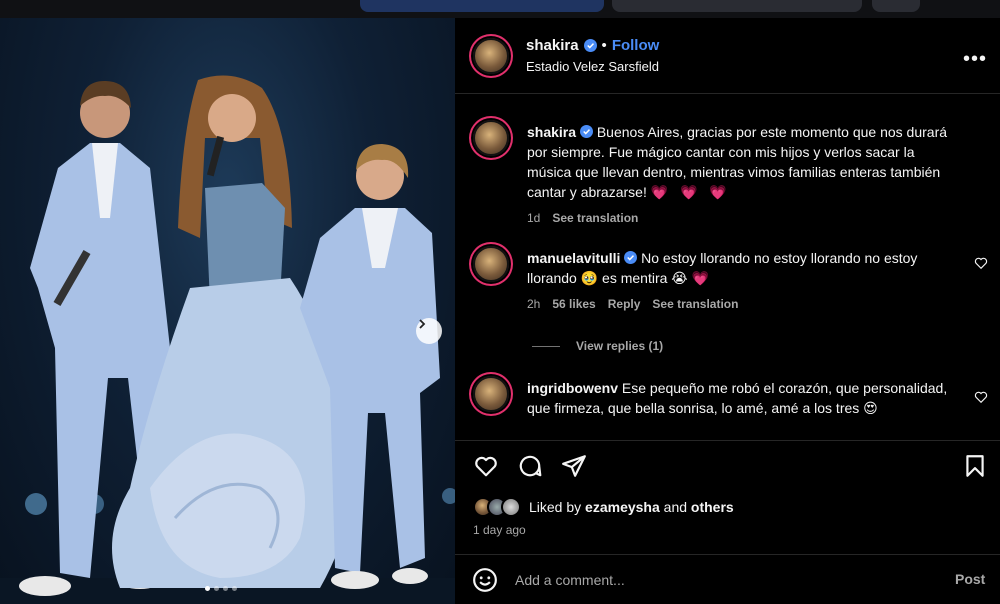 Image resolution: width=1000 pixels, height=604 pixels. I want to click on comment-text-2: es mentira, so click(635, 278).